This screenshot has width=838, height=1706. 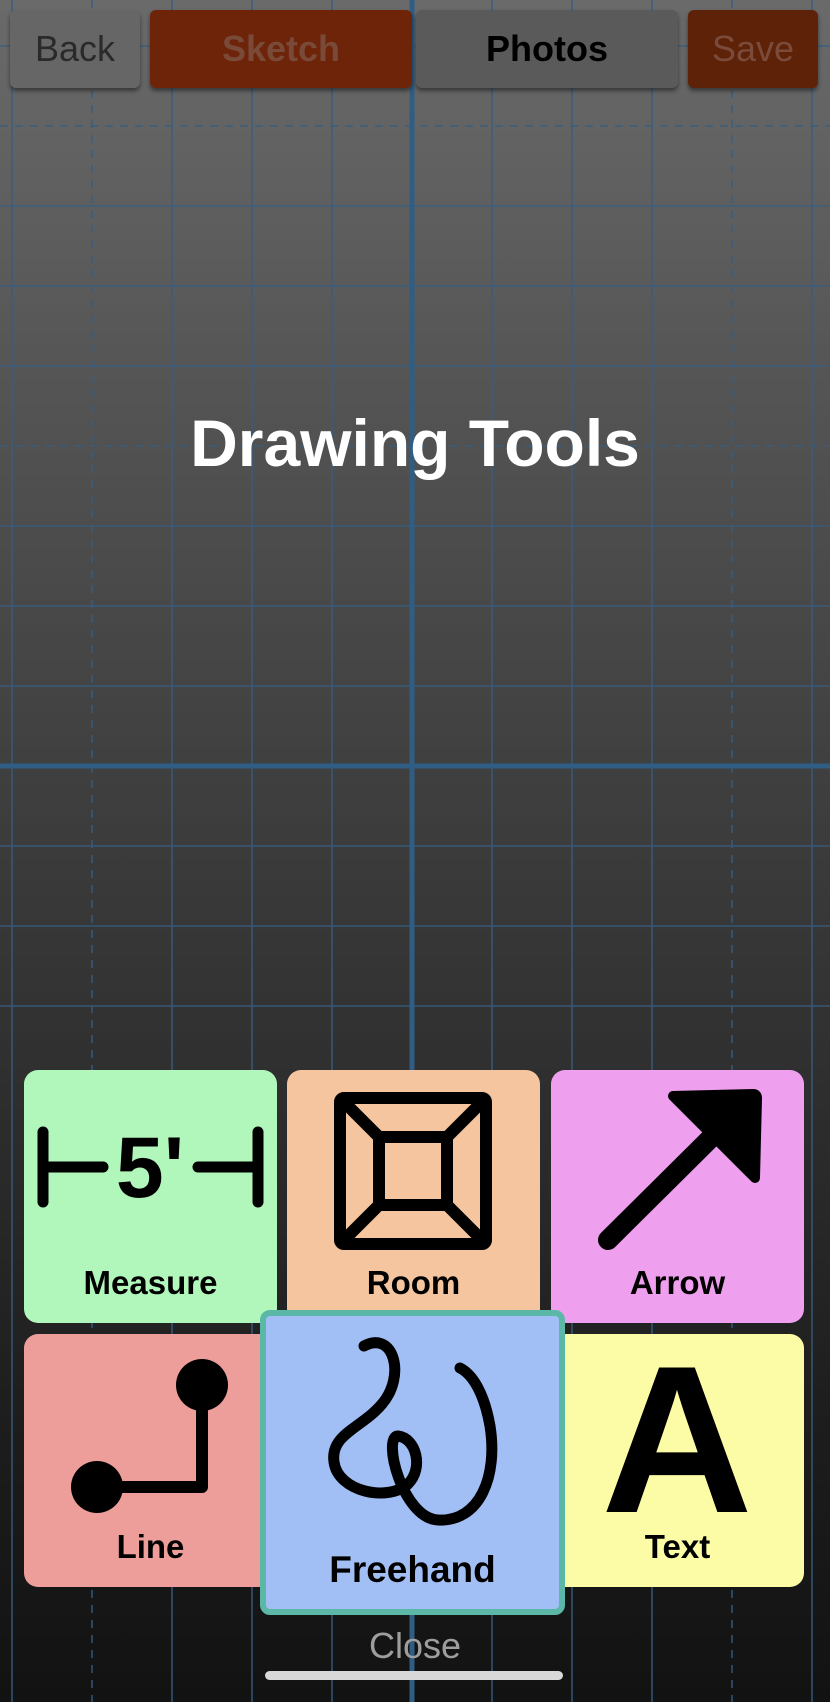 What do you see at coordinates (415, 443) in the screenshot?
I see `drawing-tools-title: Drawing Tools` at bounding box center [415, 443].